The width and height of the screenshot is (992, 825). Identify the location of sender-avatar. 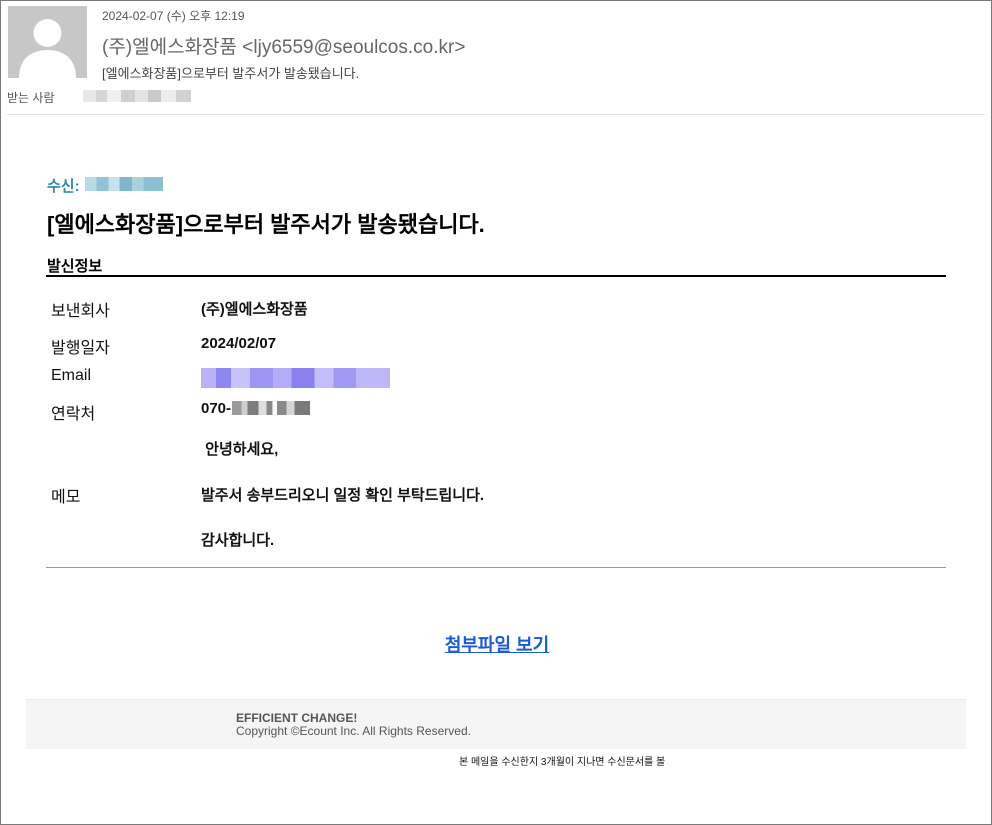
(47, 42).